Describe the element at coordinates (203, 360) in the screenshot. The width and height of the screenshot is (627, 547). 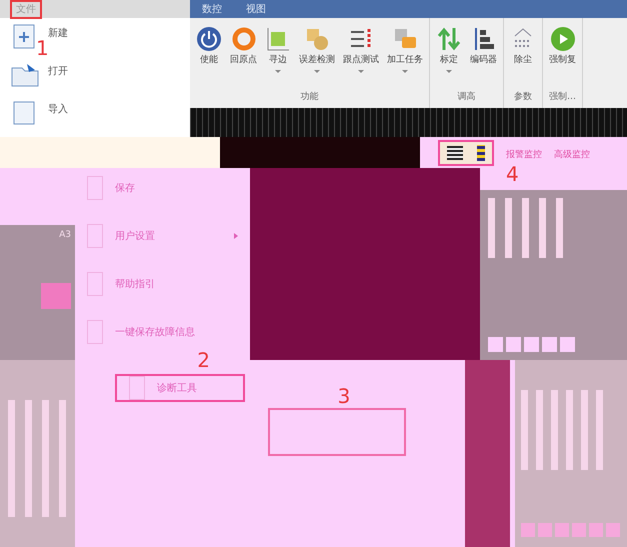
I see `annotation-number: 2` at that location.